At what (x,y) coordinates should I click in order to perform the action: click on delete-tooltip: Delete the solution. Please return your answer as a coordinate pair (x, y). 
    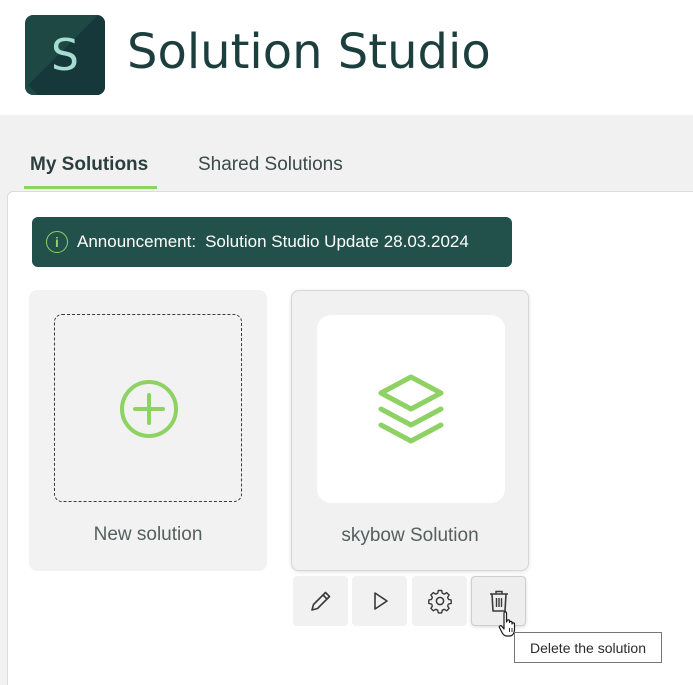
    Looking at the image, I should click on (588, 647).